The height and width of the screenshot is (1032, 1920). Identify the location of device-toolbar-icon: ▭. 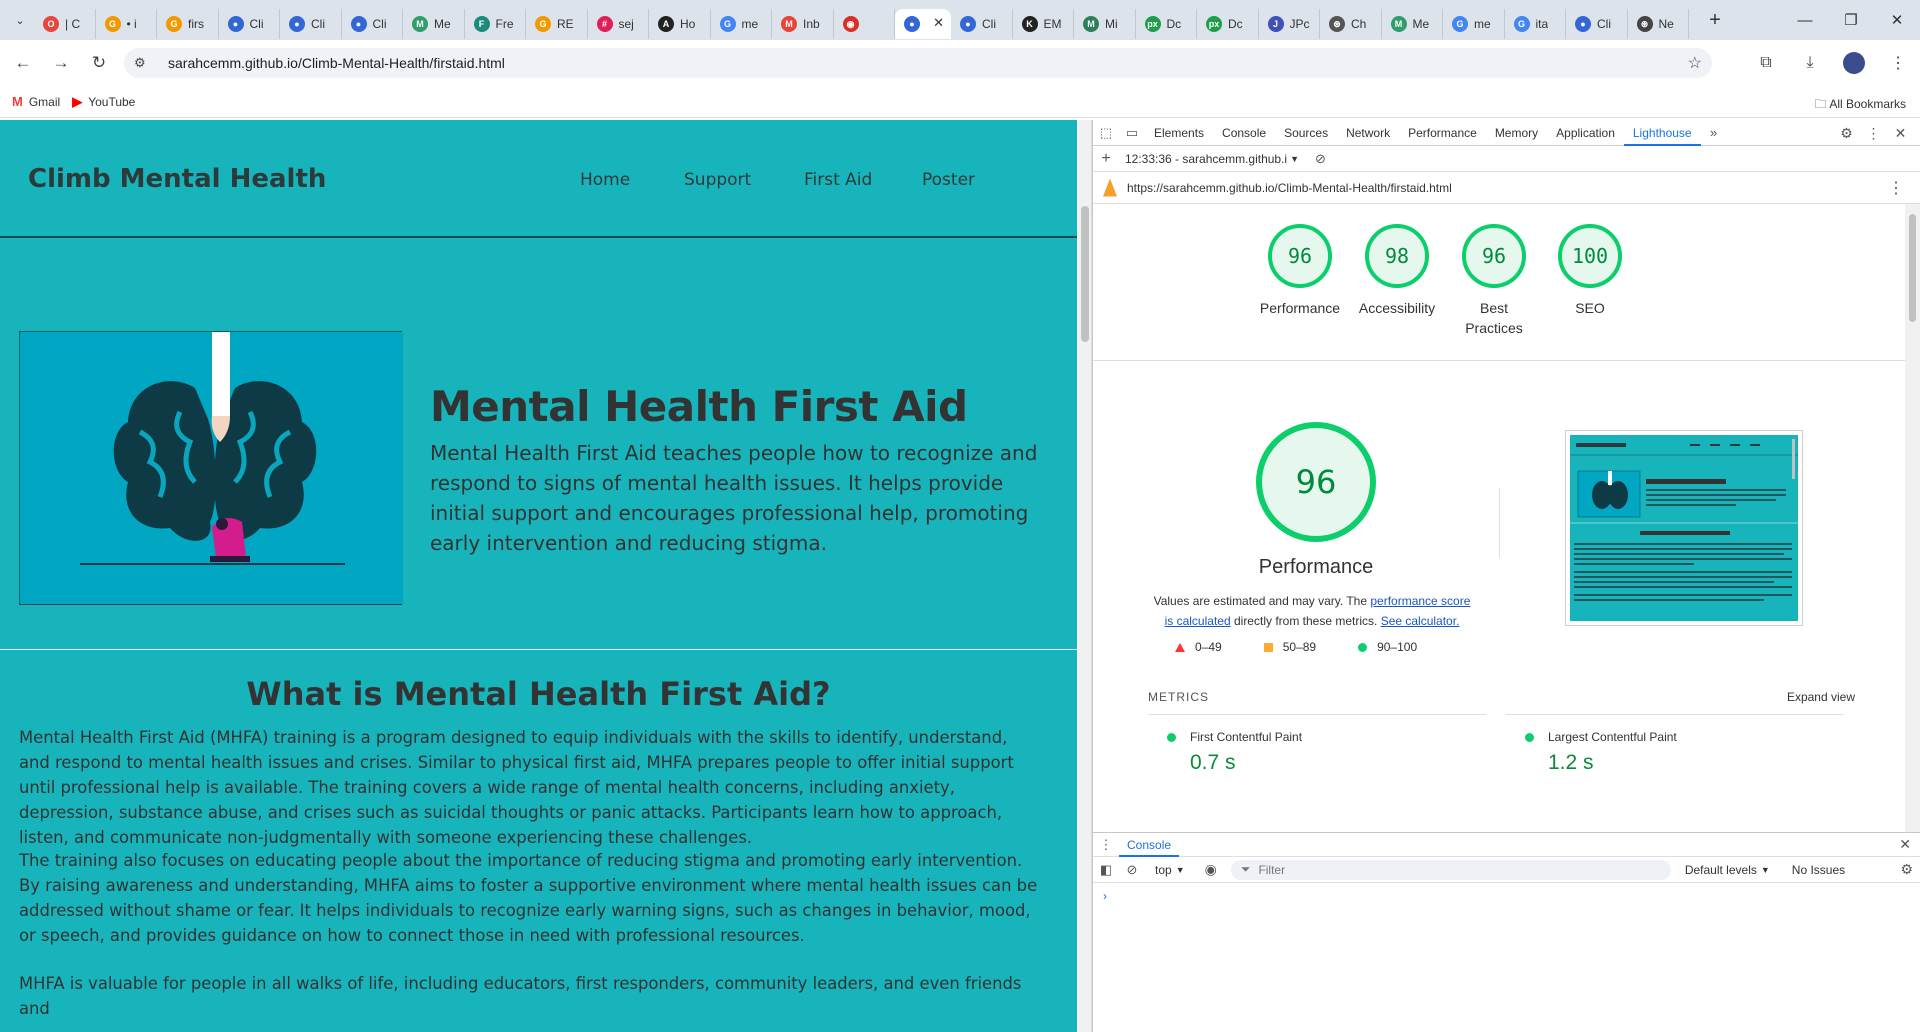
(1132, 133).